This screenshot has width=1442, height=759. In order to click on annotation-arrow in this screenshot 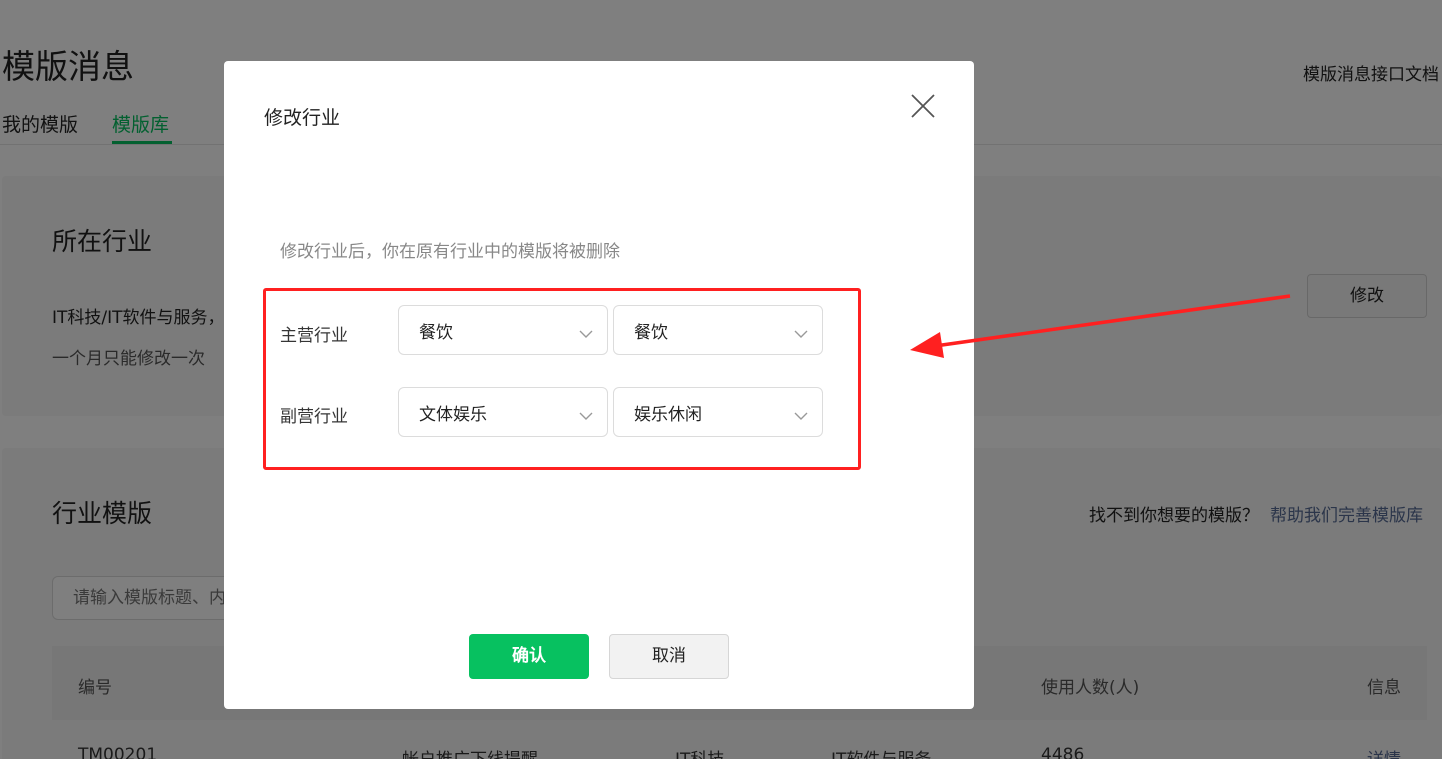, I will do `click(1100, 326)`.